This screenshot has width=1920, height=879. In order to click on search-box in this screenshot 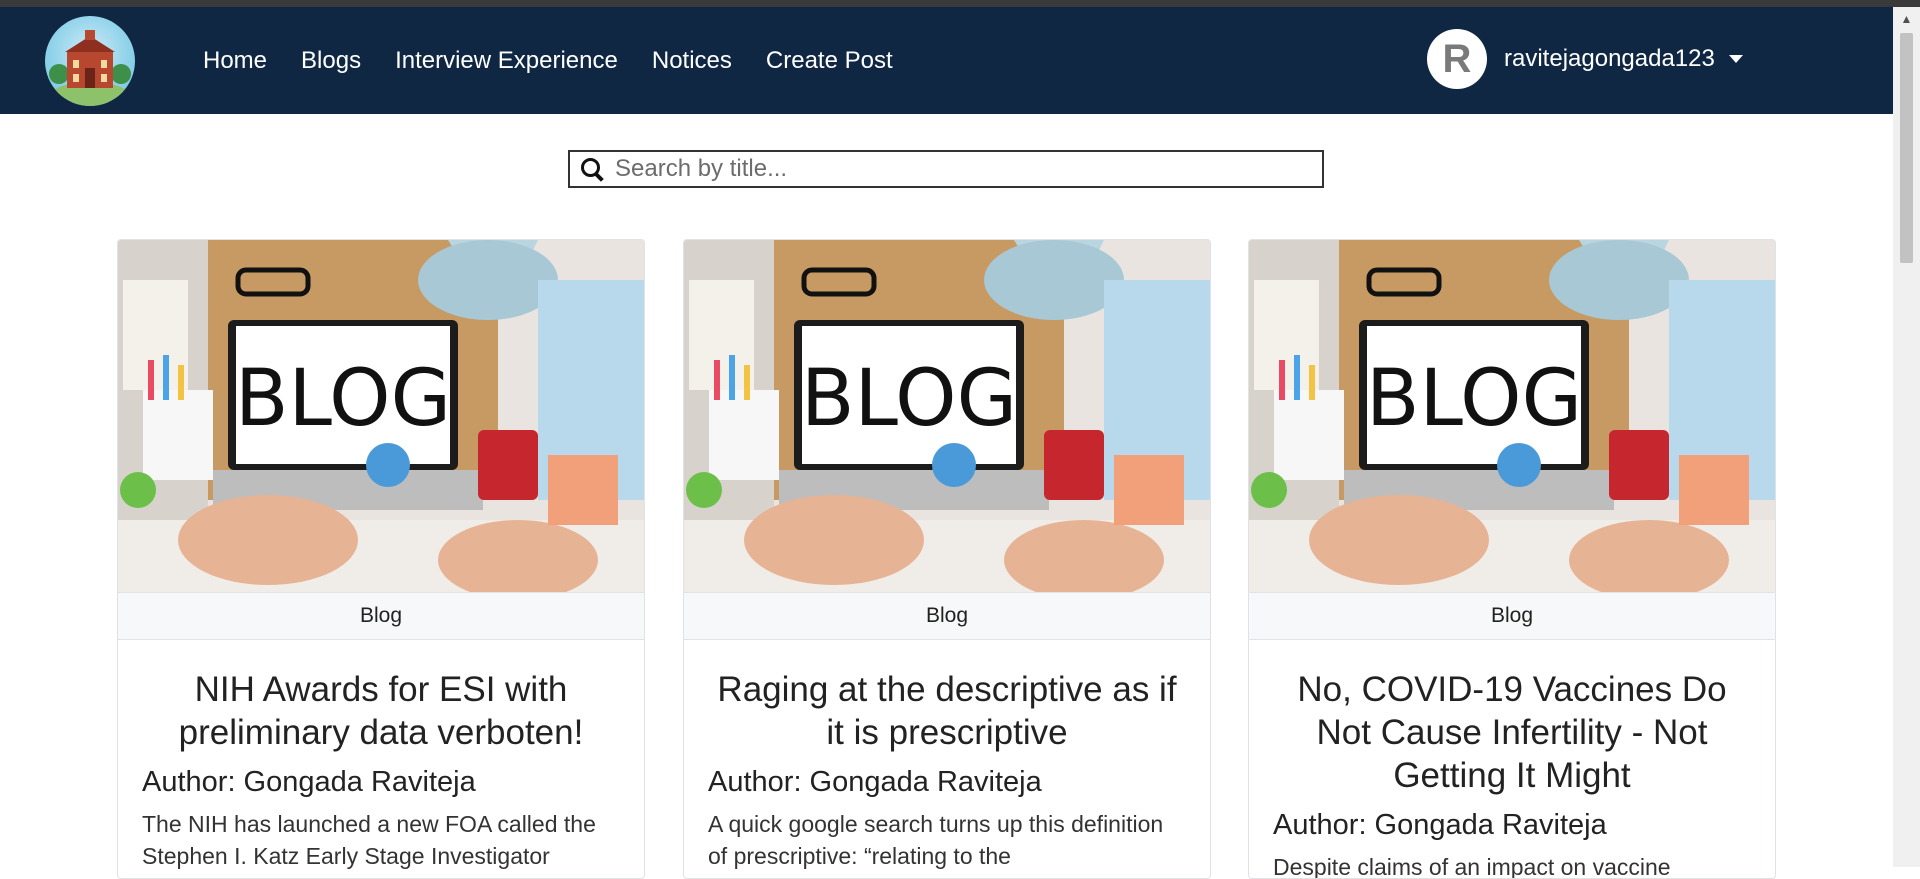, I will do `click(946, 169)`.